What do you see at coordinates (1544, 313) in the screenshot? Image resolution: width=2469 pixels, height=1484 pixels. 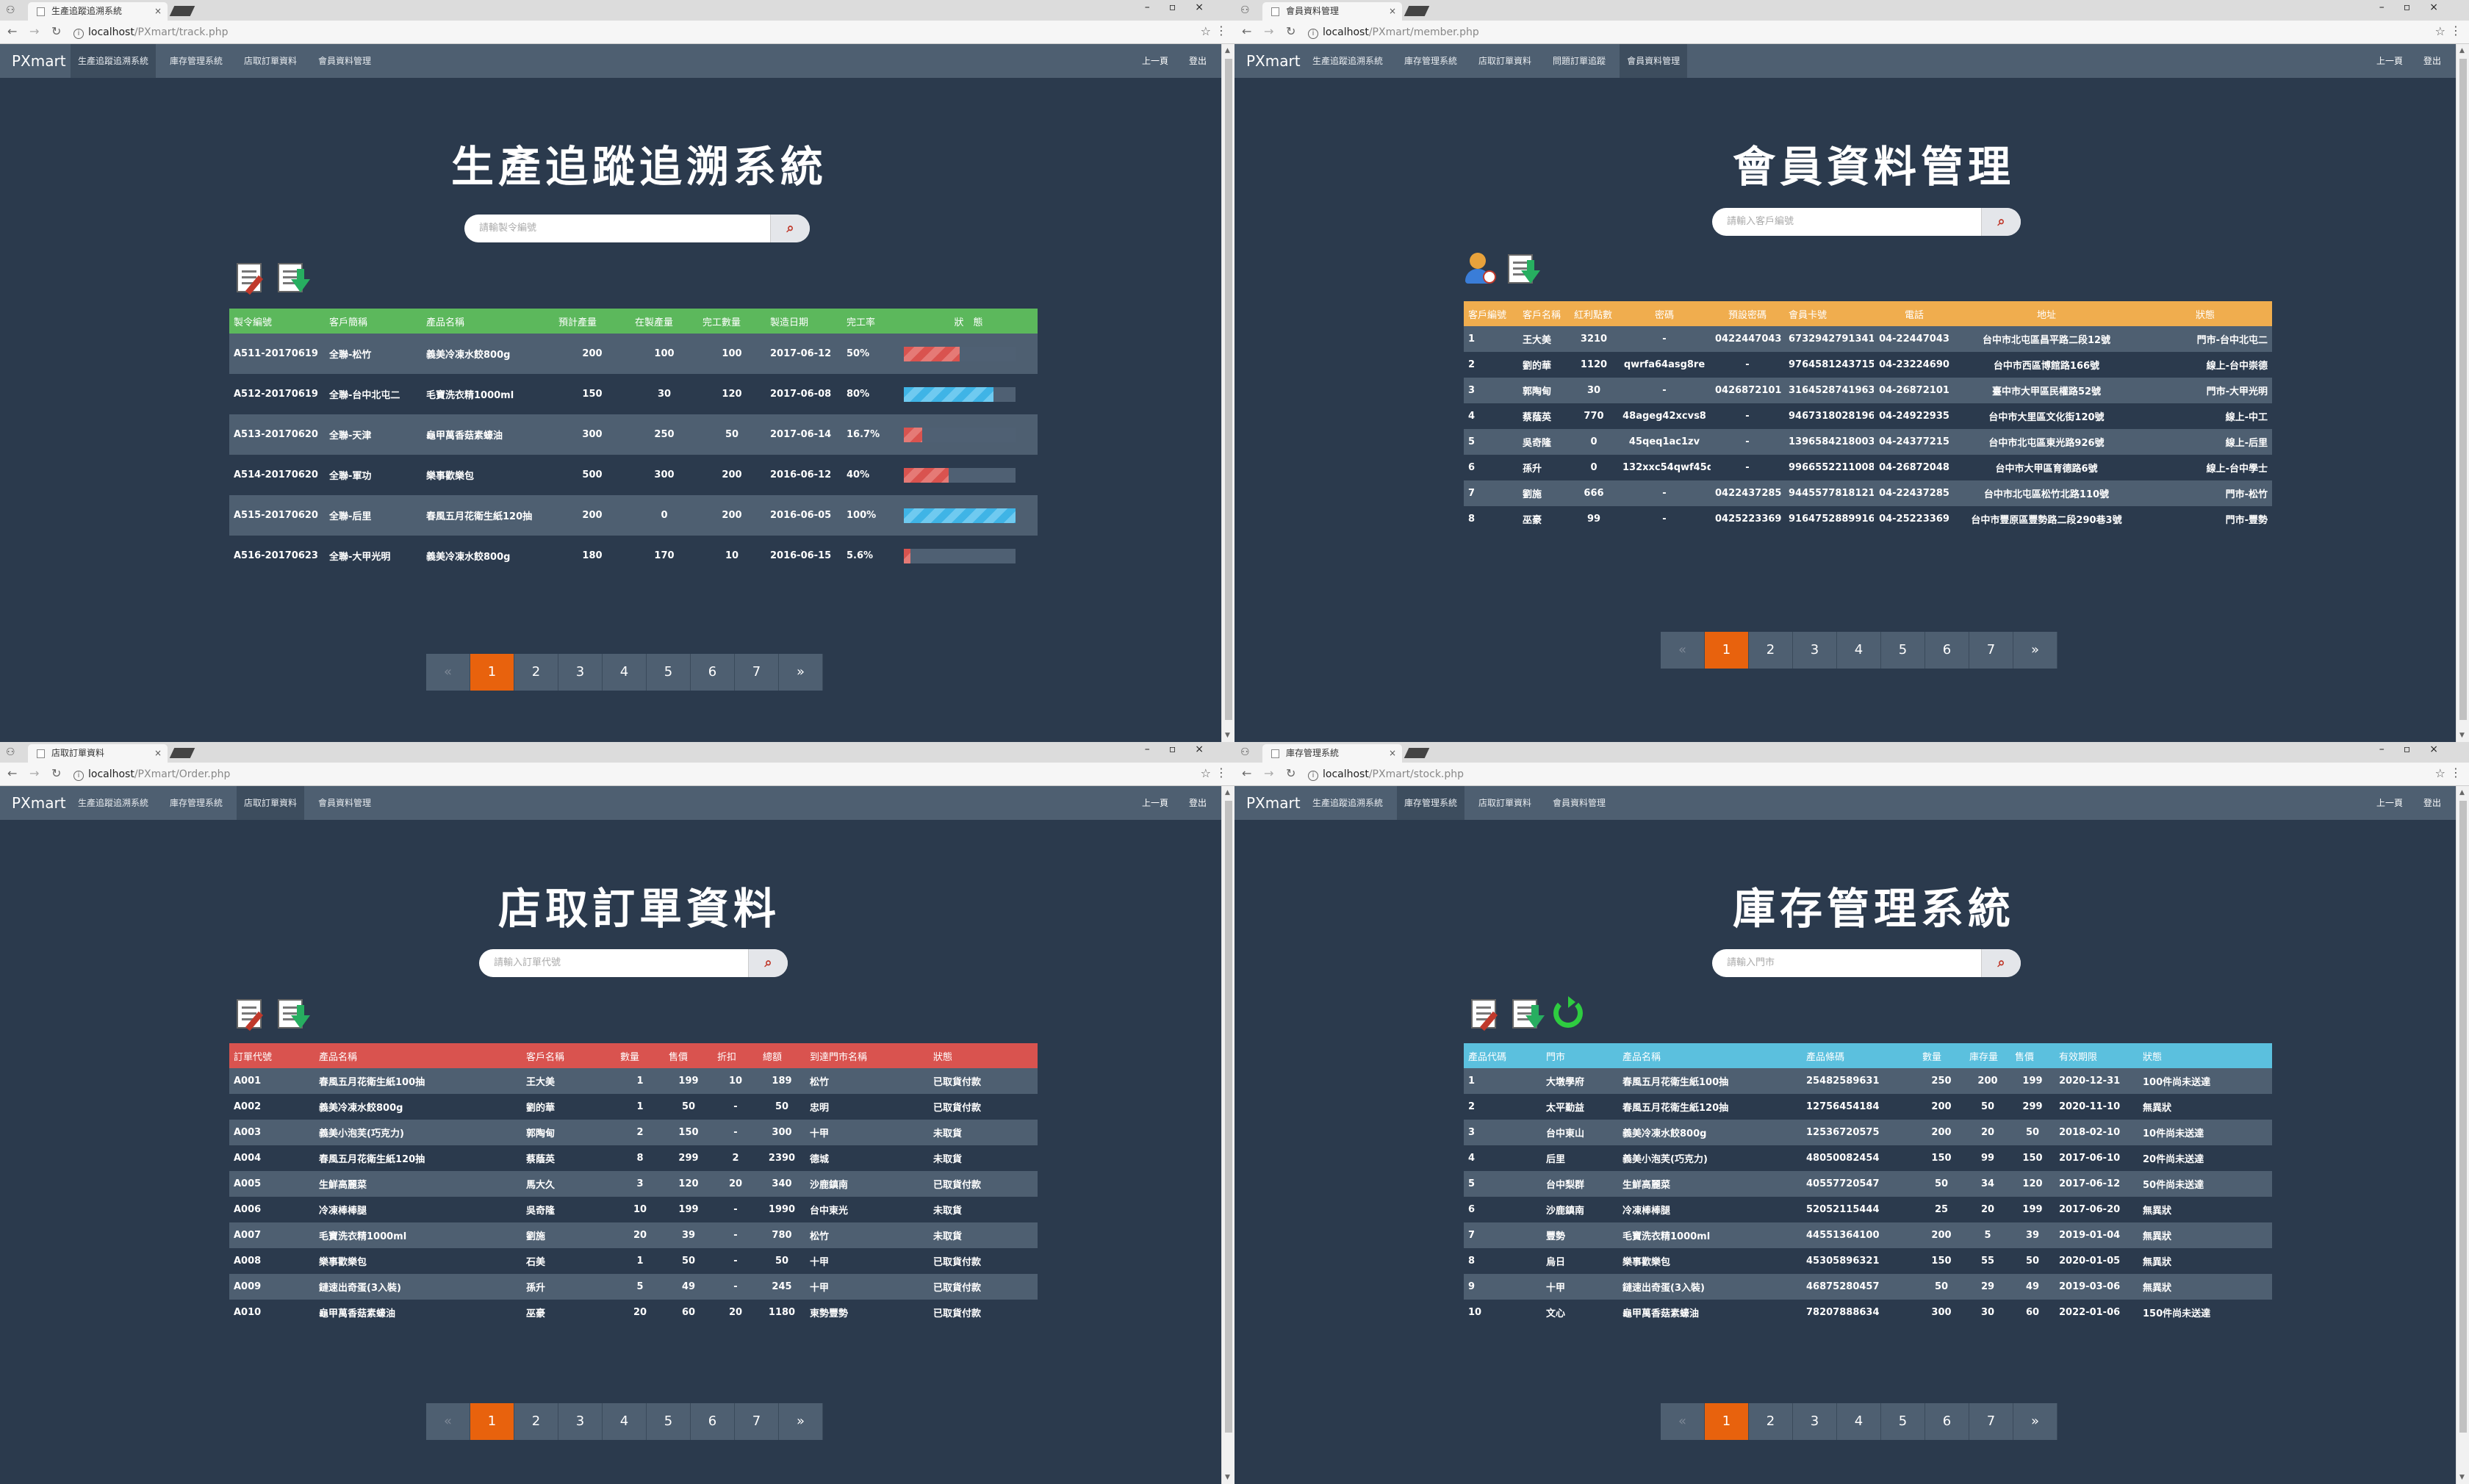 I see `column-header: 客戶名稱` at bounding box center [1544, 313].